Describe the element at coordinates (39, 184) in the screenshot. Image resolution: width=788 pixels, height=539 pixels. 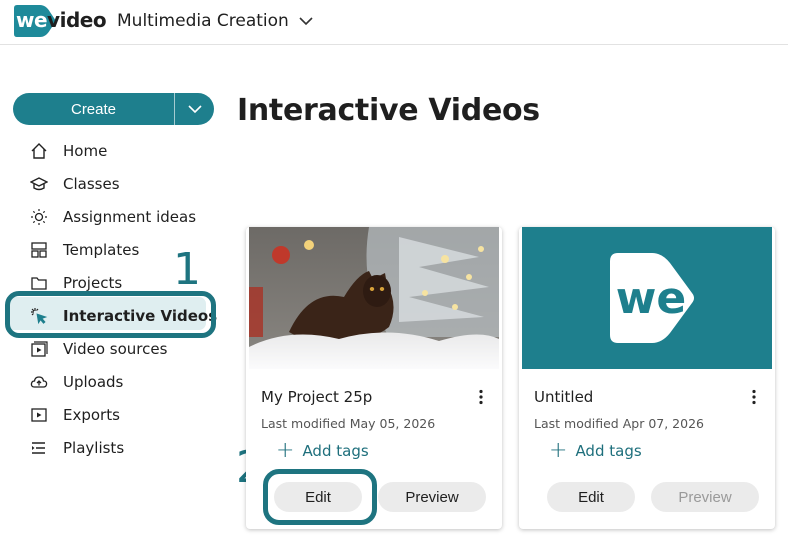
I see `graduation-cap-icon` at that location.